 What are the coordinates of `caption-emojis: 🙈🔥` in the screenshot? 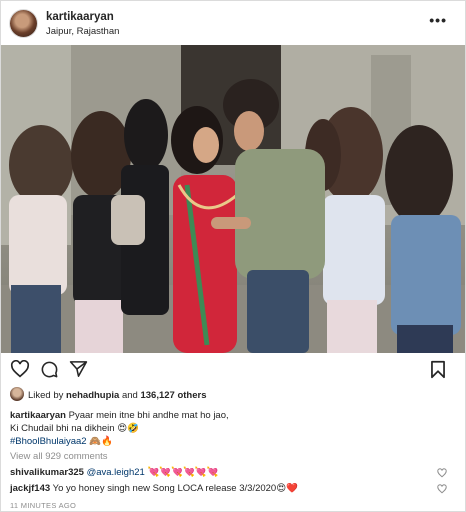 It's located at (99, 441).